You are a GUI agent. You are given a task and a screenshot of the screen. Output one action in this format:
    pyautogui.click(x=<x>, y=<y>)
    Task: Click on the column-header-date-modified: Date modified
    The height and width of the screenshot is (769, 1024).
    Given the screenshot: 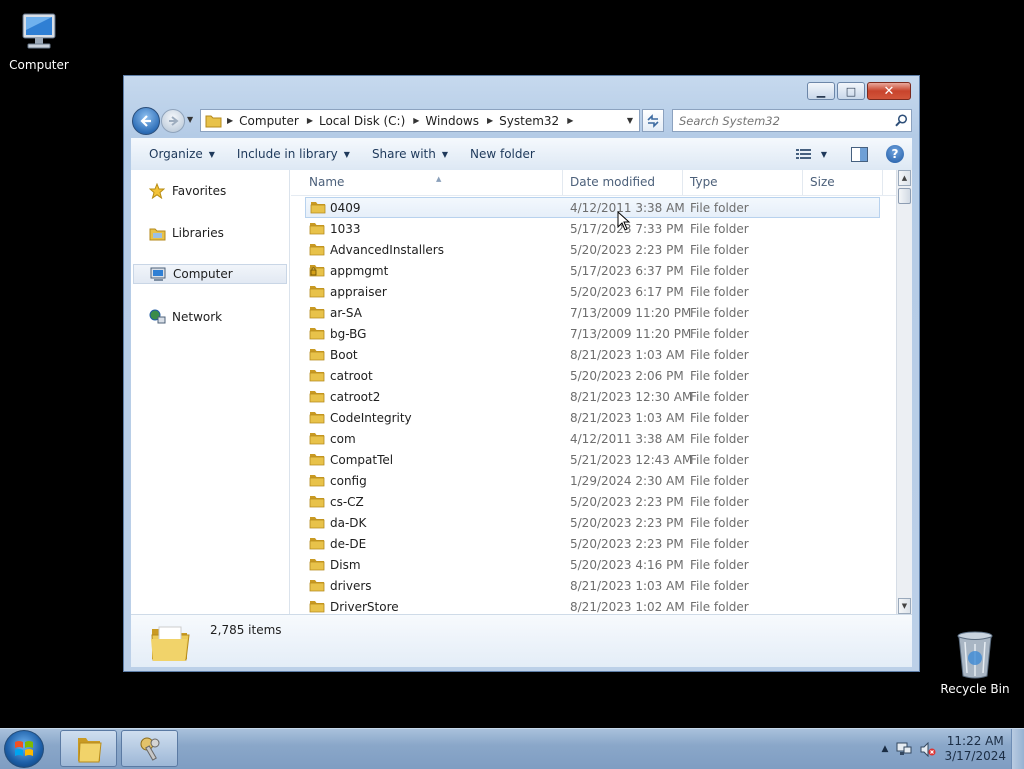 What is the action you would take?
    pyautogui.click(x=623, y=182)
    